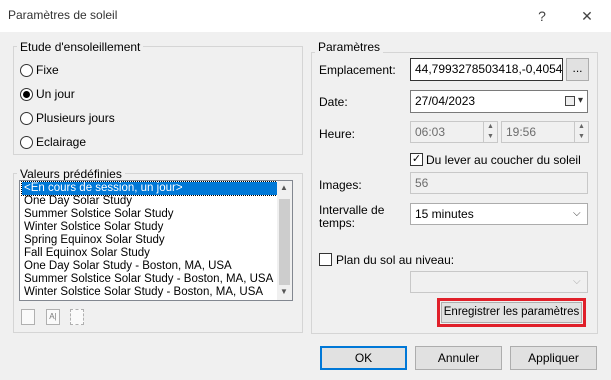  Describe the element at coordinates (499, 214) in the screenshot. I see `interval-dropdown: 15 minutes ⌵` at that location.